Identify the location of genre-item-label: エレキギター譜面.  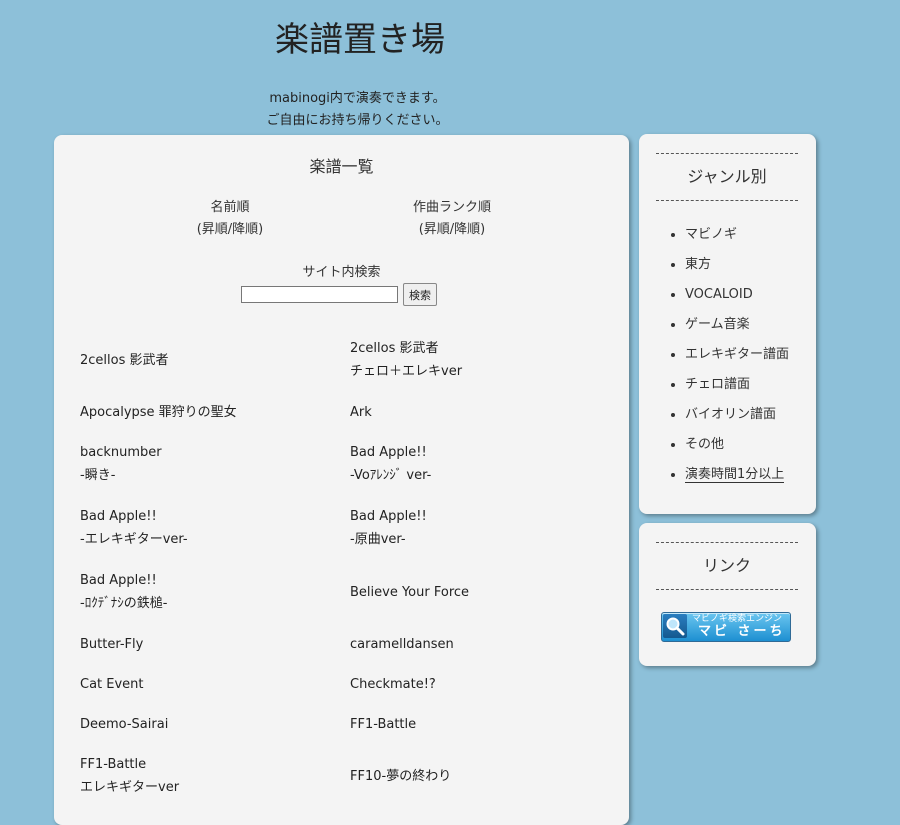
(737, 354).